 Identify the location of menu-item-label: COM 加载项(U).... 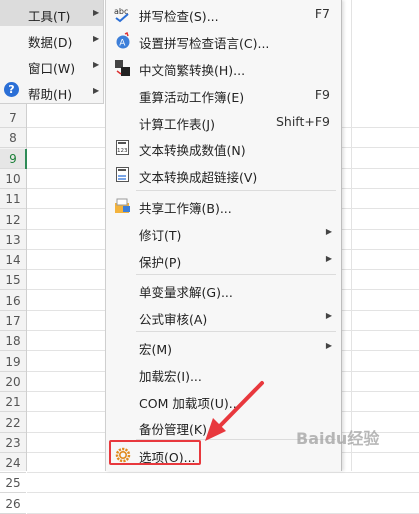
(190, 403).